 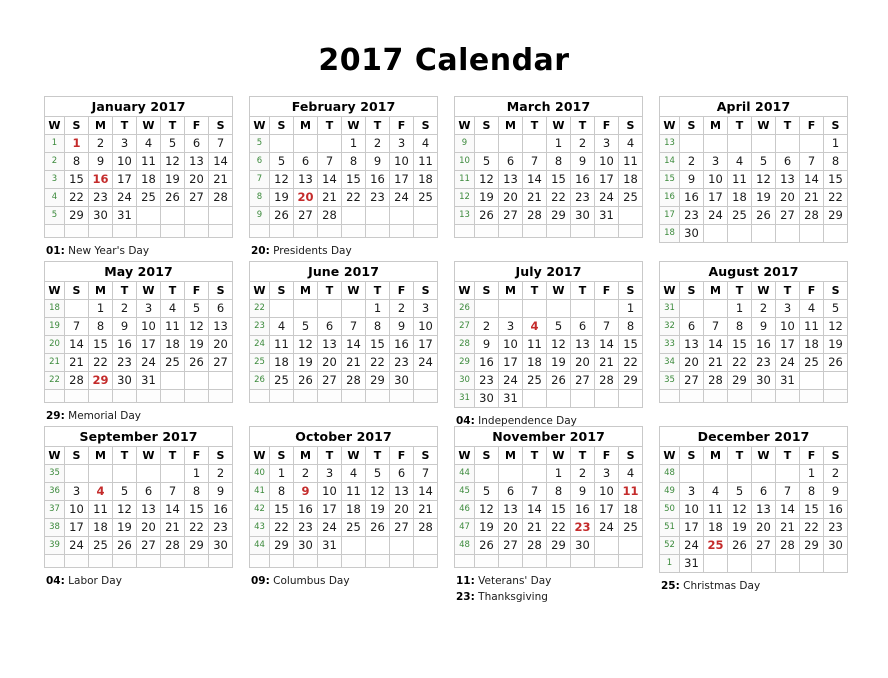 I want to click on day-cell: 8, so click(x=630, y=326).